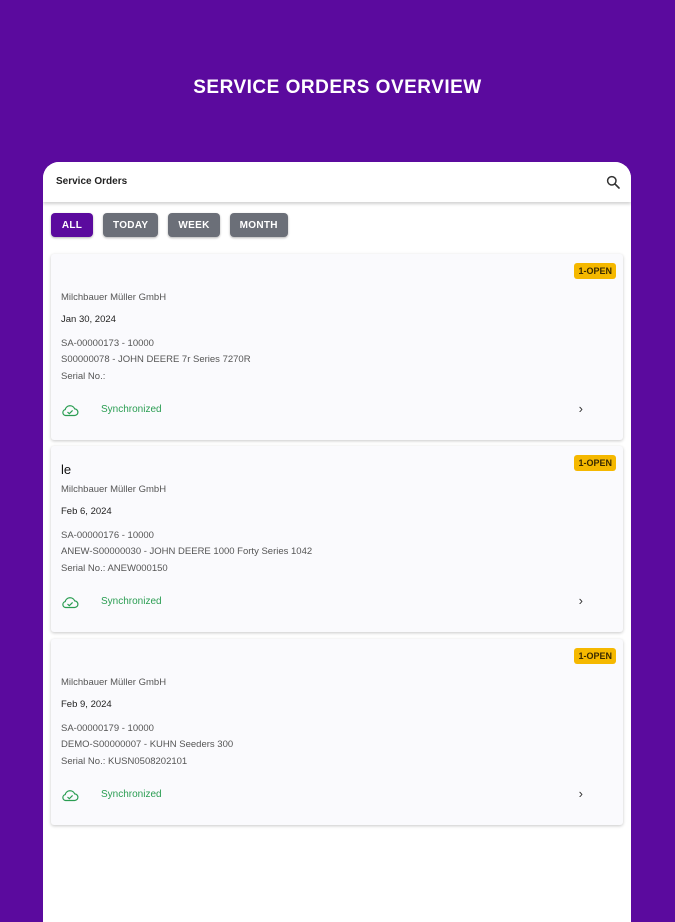 The width and height of the screenshot is (675, 922). What do you see at coordinates (66, 469) in the screenshot?
I see `order-title: le` at bounding box center [66, 469].